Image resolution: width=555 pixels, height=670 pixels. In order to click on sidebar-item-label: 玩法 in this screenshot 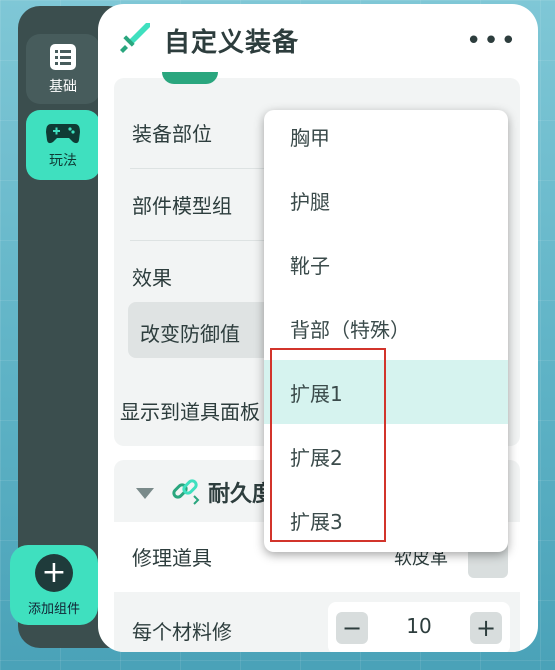, I will do `click(63, 161)`.